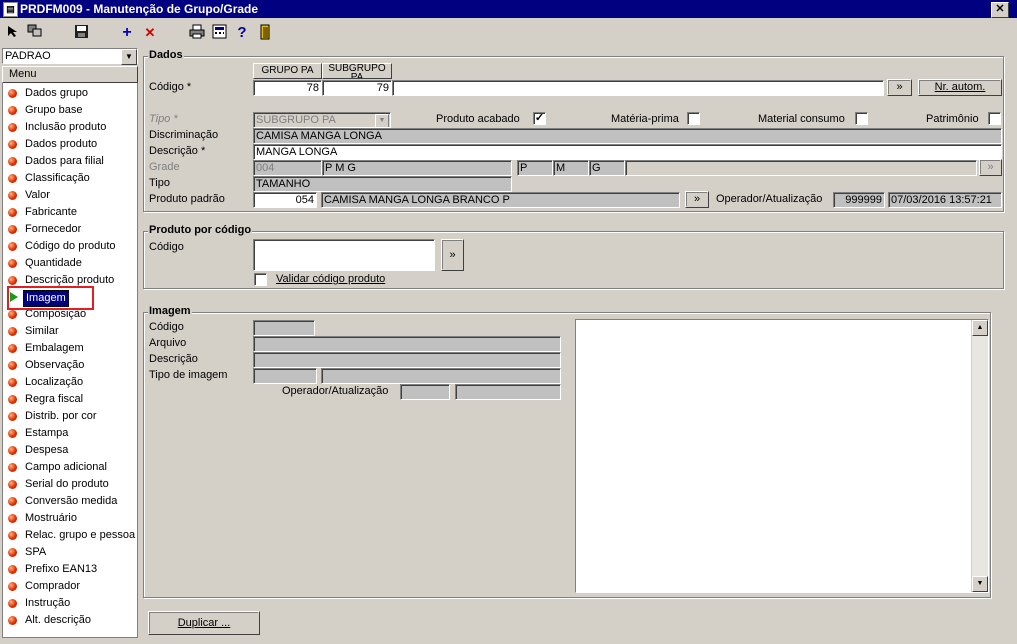 The image size is (1017, 644). I want to click on tipo-select: SUBGRUPO PA ▼, so click(322, 120).